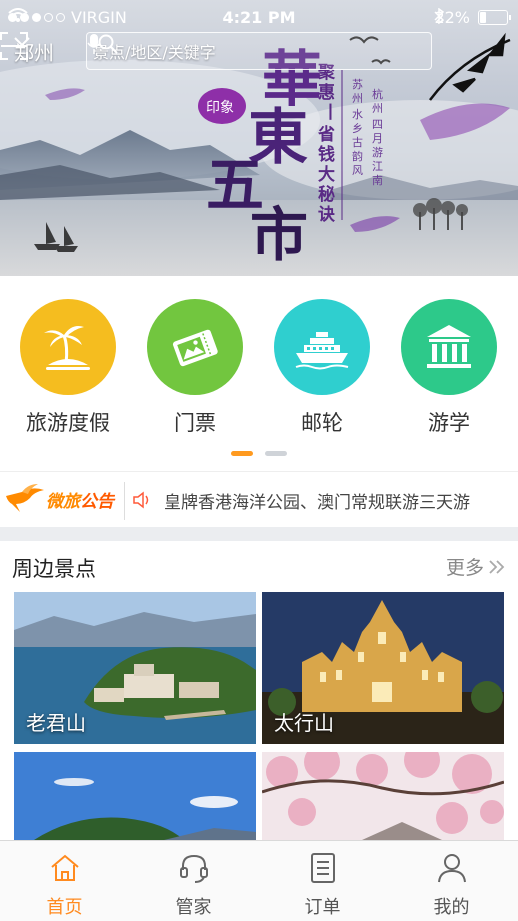 This screenshot has width=518, height=921. What do you see at coordinates (220, 108) in the screenshot?
I see `svg-text: 印象` at bounding box center [220, 108].